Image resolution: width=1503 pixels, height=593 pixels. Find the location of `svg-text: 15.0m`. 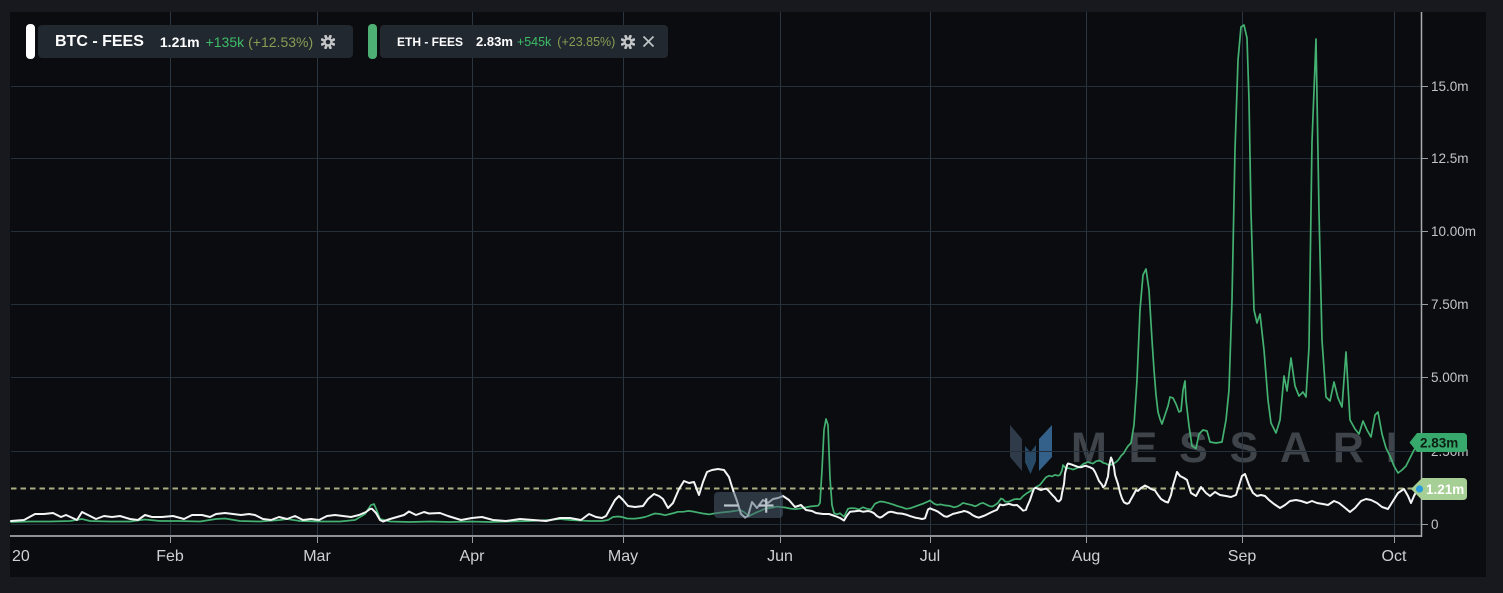

svg-text: 15.0m is located at coordinates (1450, 86).